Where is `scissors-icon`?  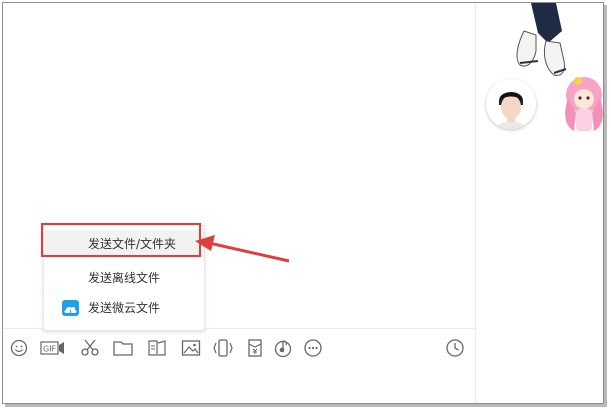 scissors-icon is located at coordinates (90, 348).